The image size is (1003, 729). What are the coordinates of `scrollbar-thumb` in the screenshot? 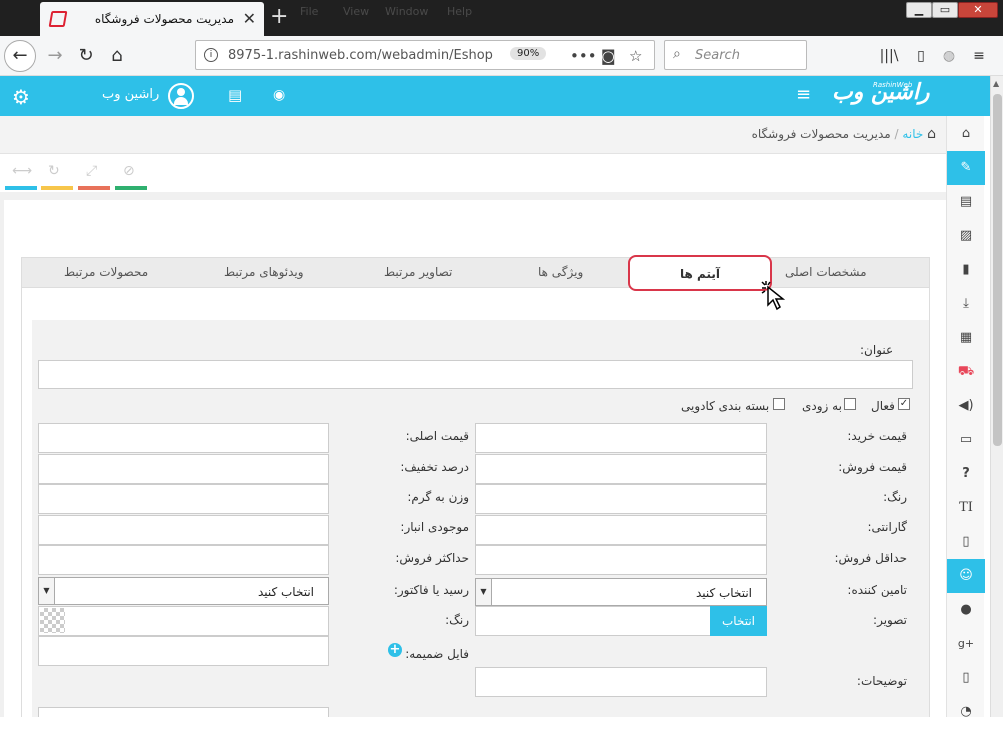 It's located at (997, 270).